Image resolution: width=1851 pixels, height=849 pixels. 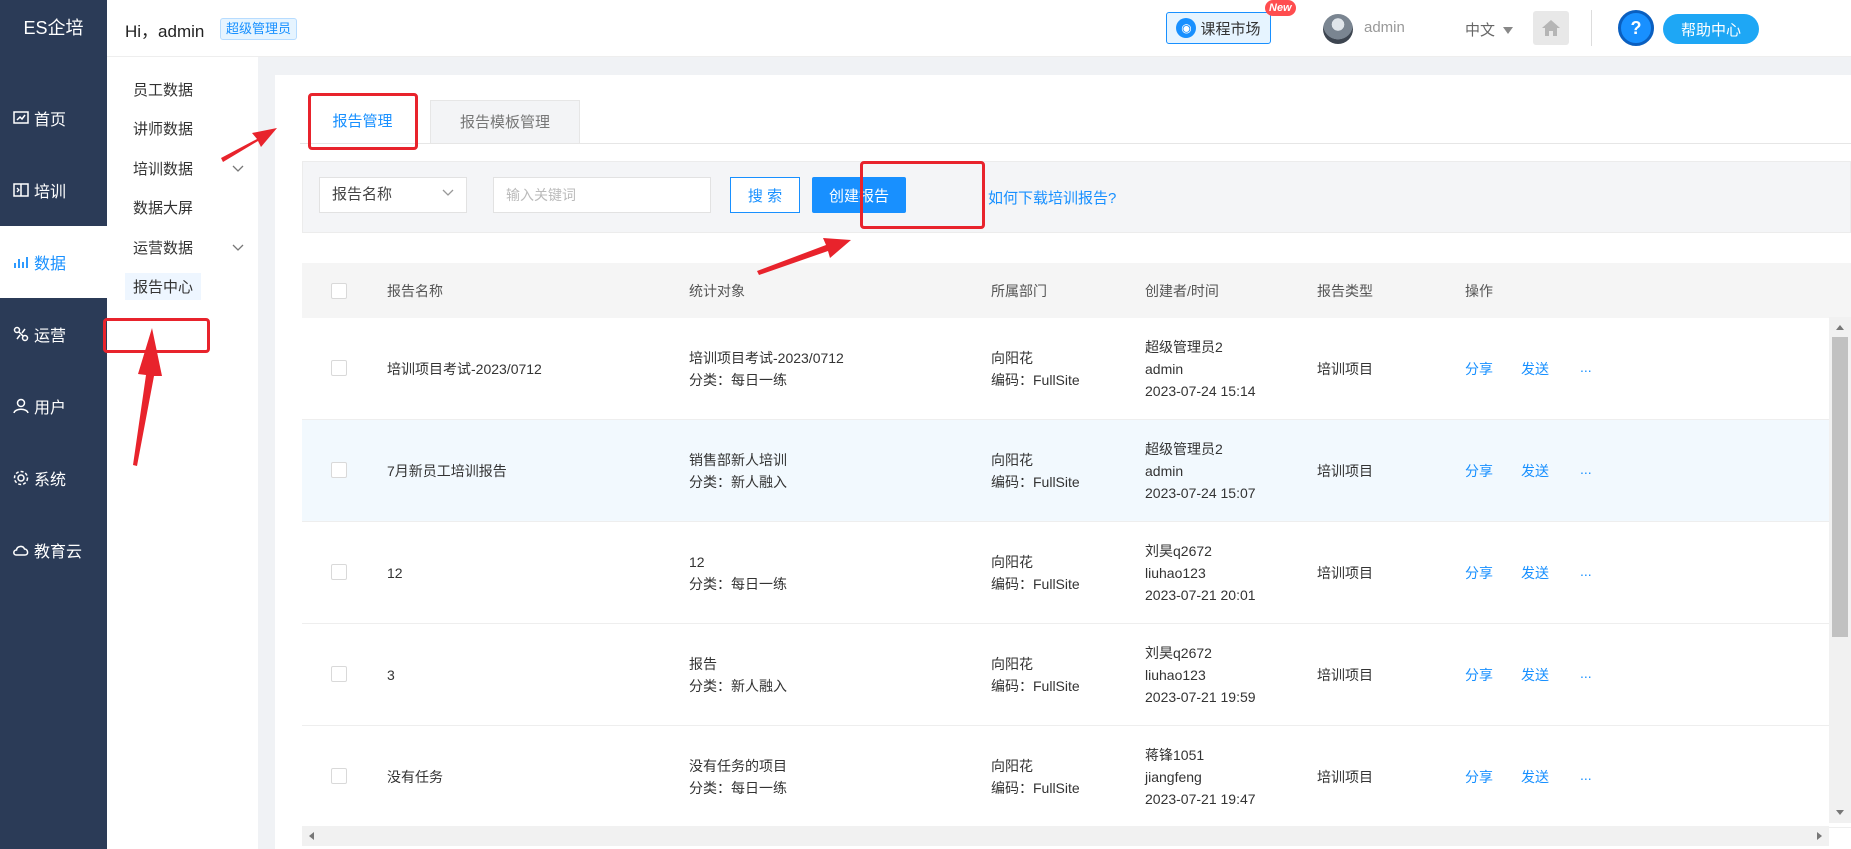 I want to click on vertical-scroll-thumb, so click(x=1840, y=487).